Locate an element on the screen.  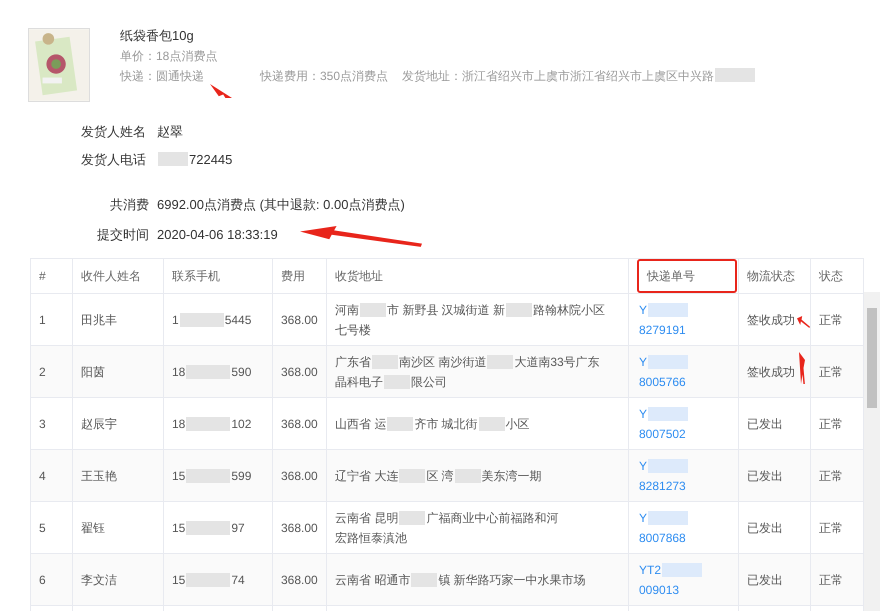
column-header: 费用 is located at coordinates (293, 276).